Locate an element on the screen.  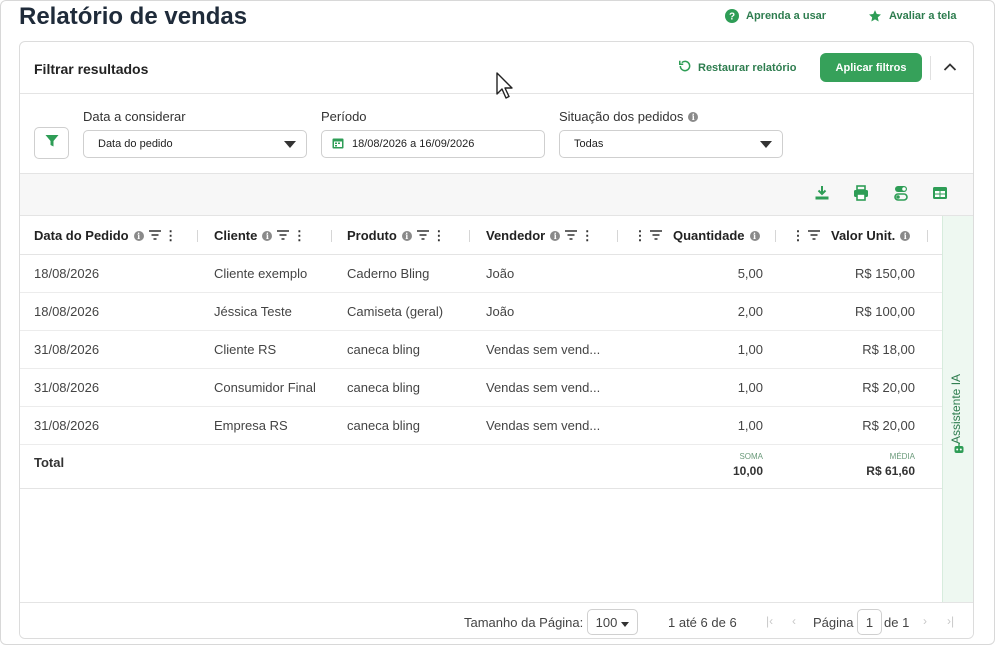
apply-filters-button: Aplicar filtros is located at coordinates (871, 67).